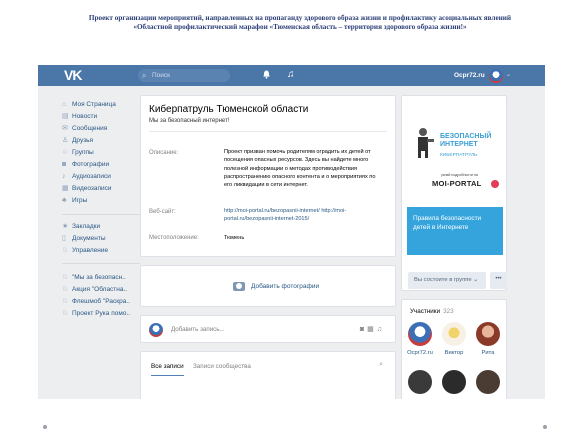 Image resolution: width=574 pixels, height=436 pixels. I want to click on music-icon: ♪, so click(64, 176).